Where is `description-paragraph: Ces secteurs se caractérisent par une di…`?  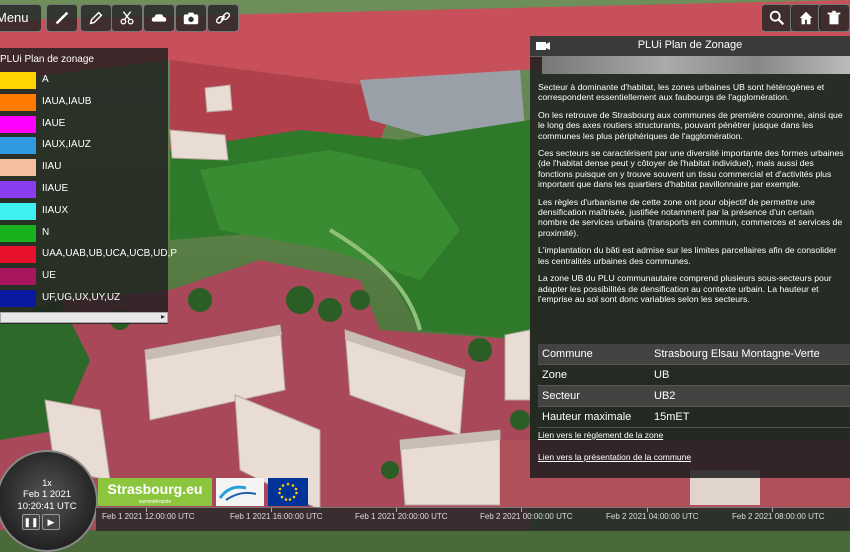 description-paragraph: Ces secteurs se caractérisent par une di… is located at coordinates (691, 169).